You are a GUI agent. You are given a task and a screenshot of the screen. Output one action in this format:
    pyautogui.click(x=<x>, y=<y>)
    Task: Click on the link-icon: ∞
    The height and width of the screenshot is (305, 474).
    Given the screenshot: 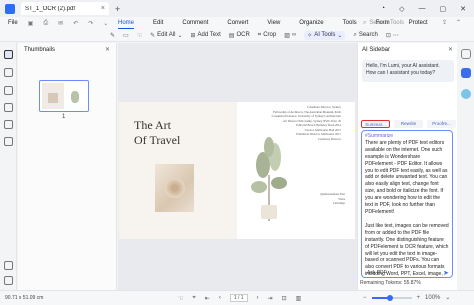 What is the action you would take?
    pyautogui.click(x=294, y=35)
    